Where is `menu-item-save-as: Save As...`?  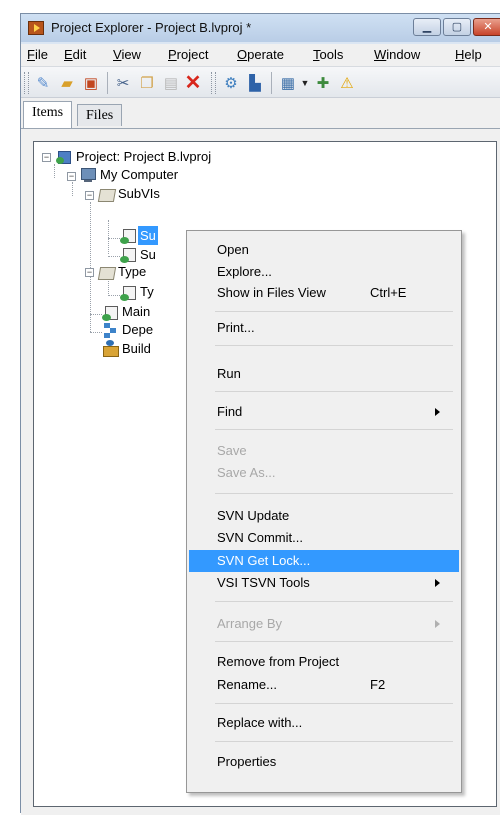
menu-item-save-as: Save As... is located at coordinates (324, 473).